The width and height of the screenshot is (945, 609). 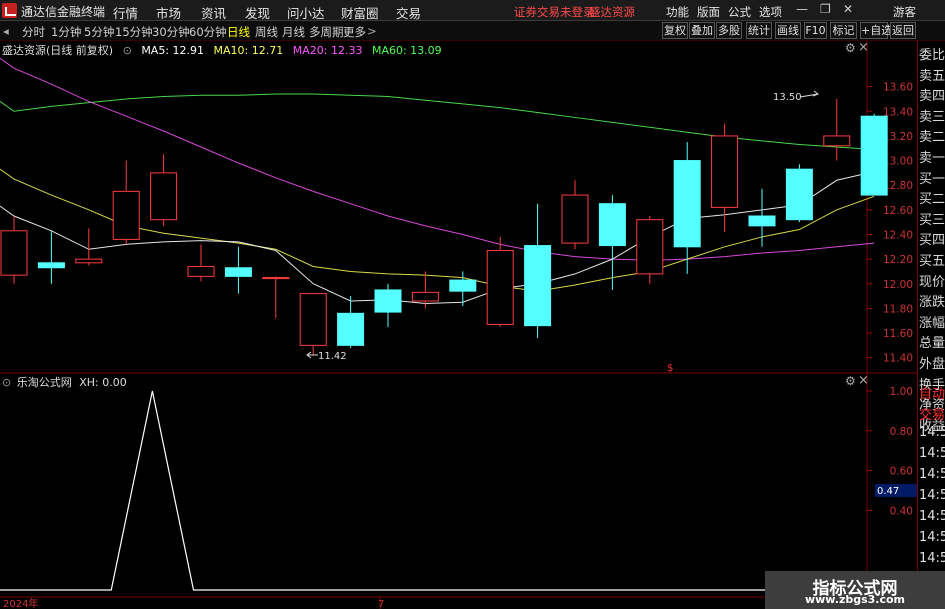 What do you see at coordinates (932, 260) in the screenshot?
I see `order-panel-item: 买五` at bounding box center [932, 260].